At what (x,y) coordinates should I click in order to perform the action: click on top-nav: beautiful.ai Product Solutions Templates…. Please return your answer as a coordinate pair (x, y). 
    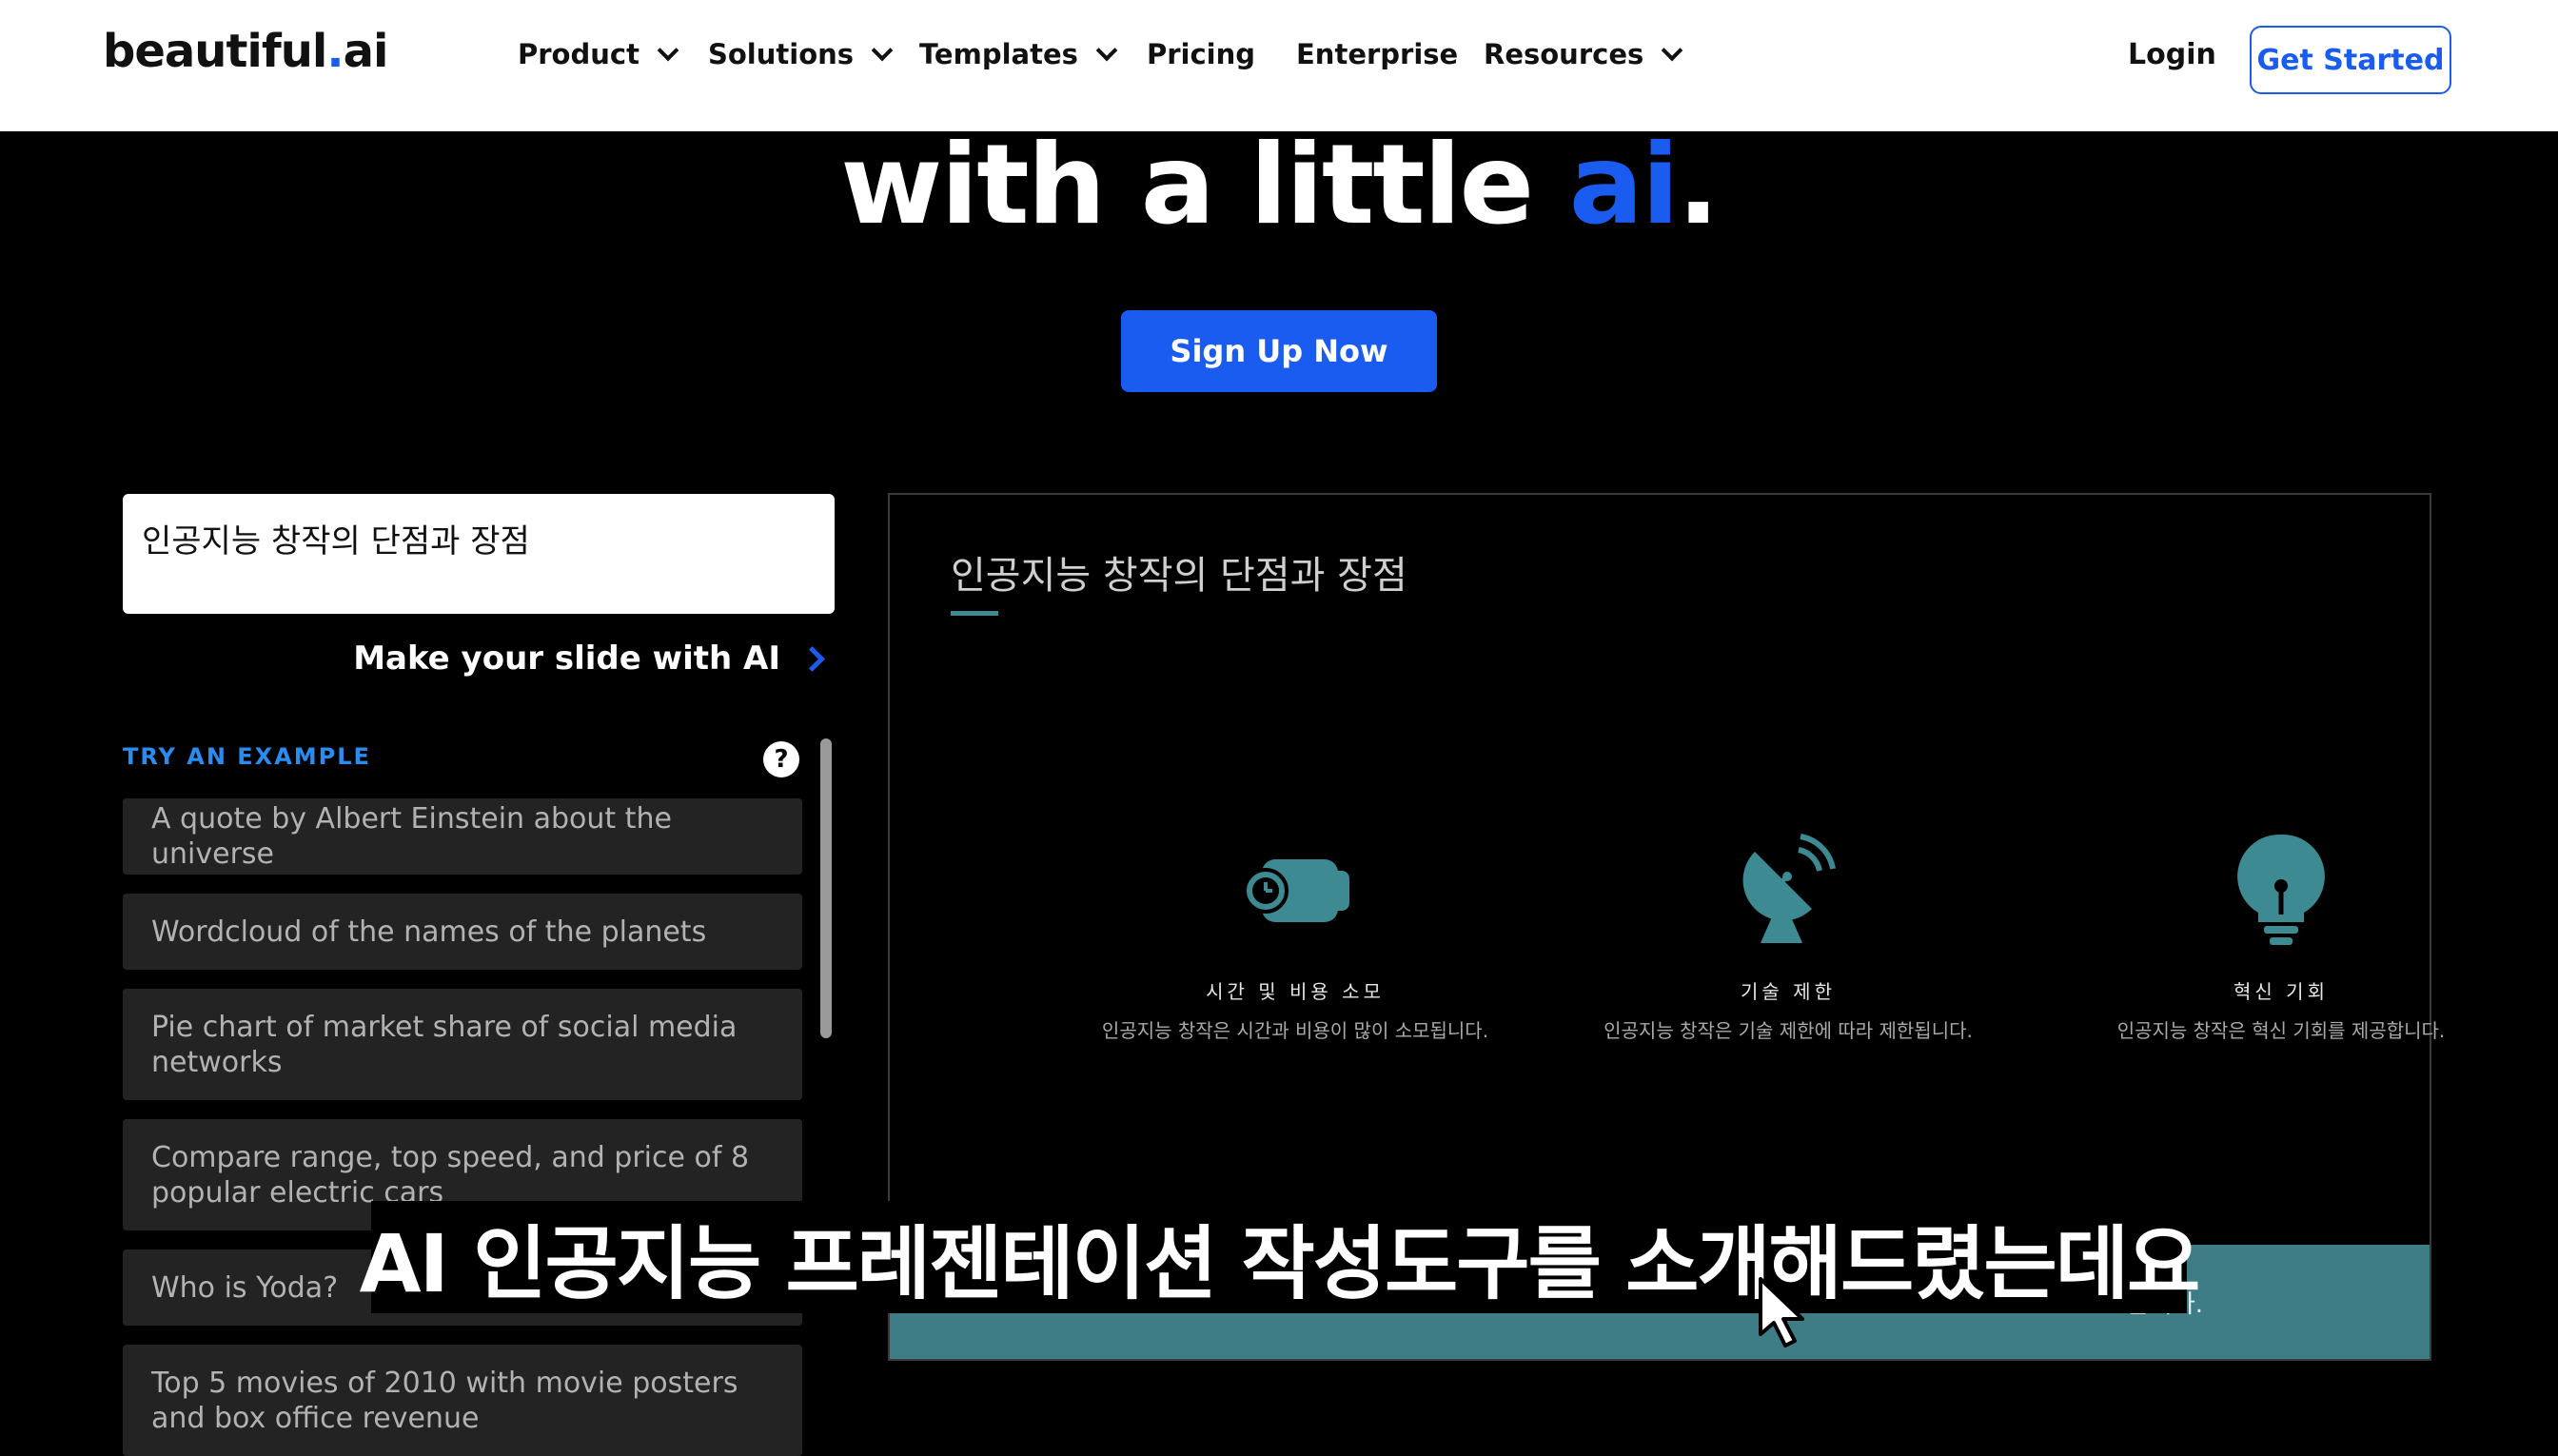
    Looking at the image, I should click on (1279, 65).